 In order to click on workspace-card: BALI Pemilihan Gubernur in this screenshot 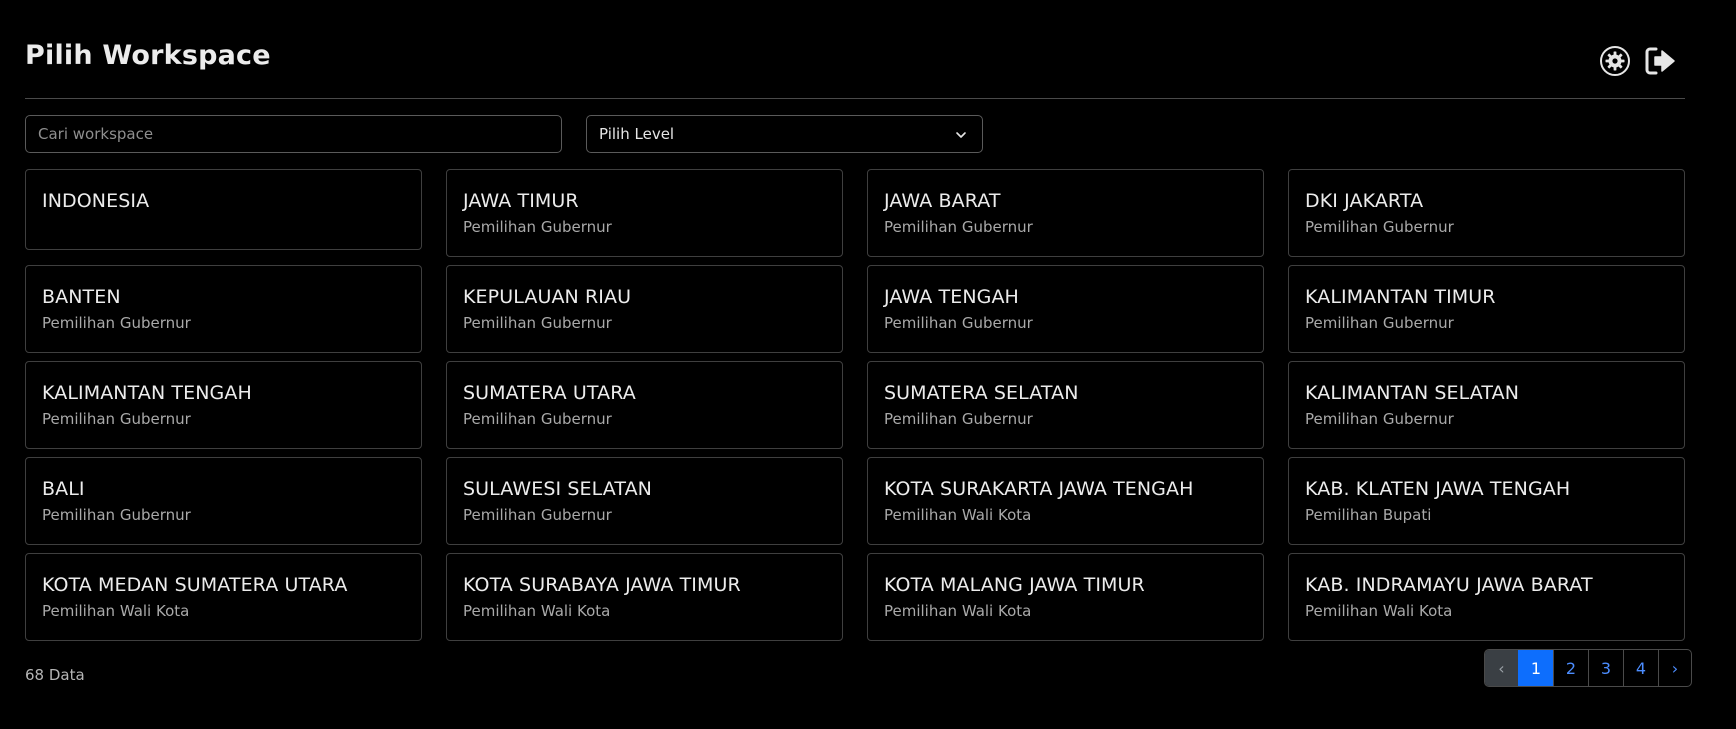, I will do `click(223, 501)`.